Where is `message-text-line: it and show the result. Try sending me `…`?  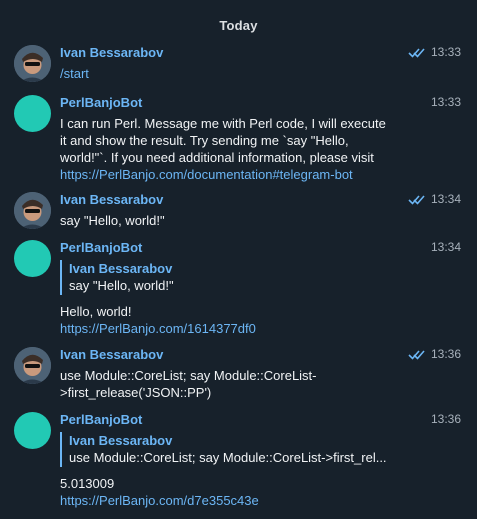
message-text-line: it and show the result. Try sending me `… is located at coordinates (204, 140).